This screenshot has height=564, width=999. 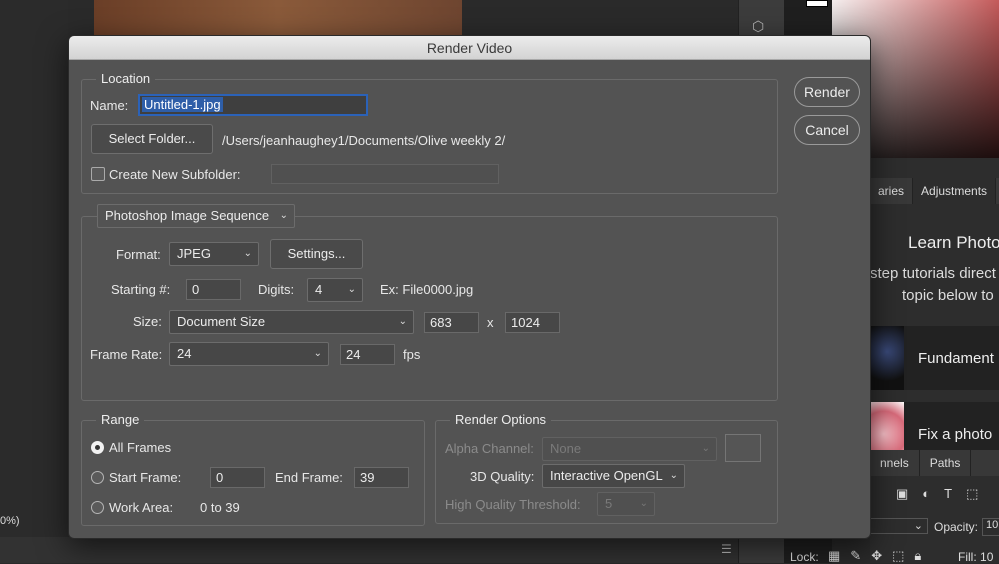 I want to click on left-canvas-area, so click(x=34, y=281).